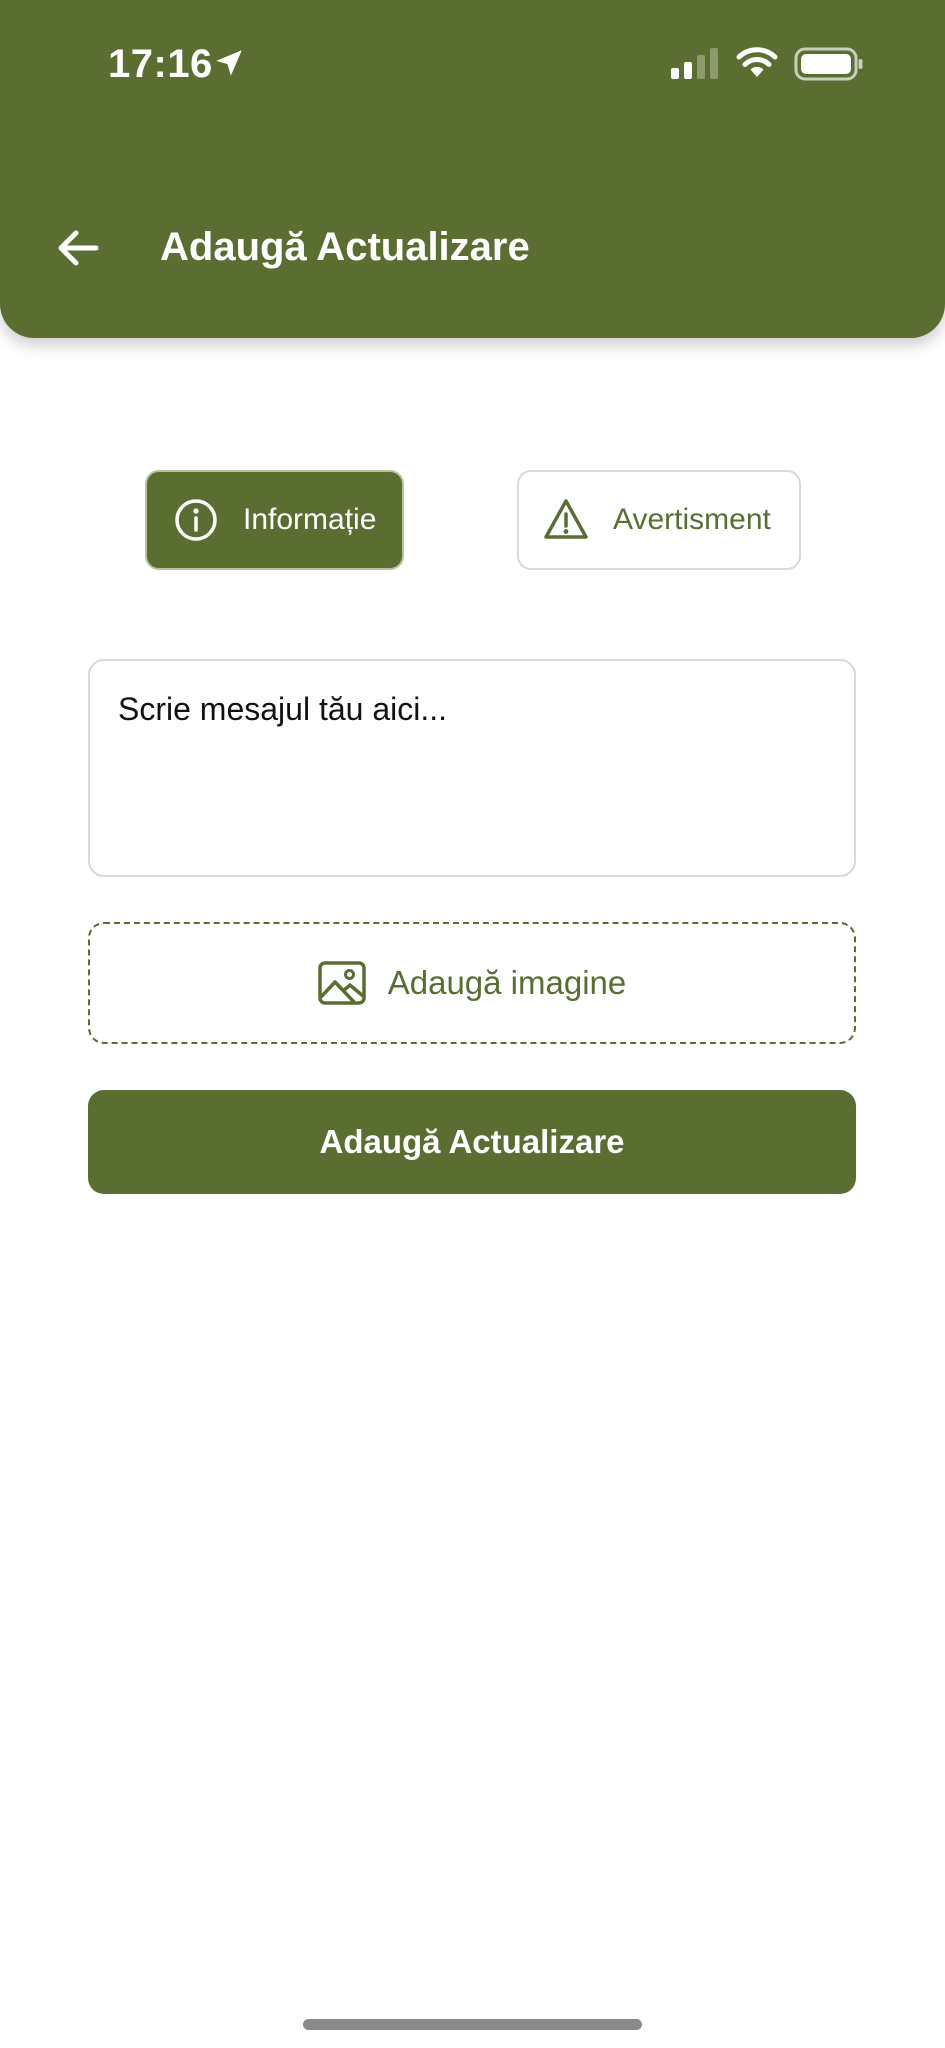  What do you see at coordinates (472, 768) in the screenshot?
I see `message-input` at bounding box center [472, 768].